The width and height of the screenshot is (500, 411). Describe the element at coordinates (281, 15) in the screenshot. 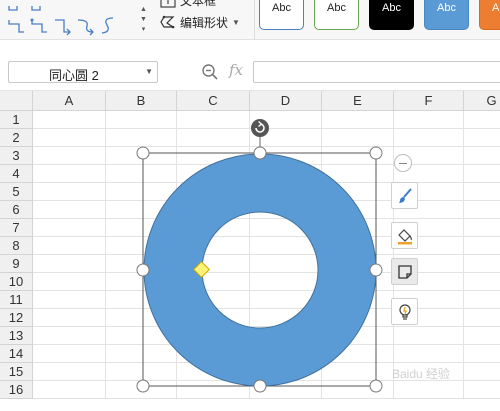

I see `shape-style-preset-1: Abc` at that location.